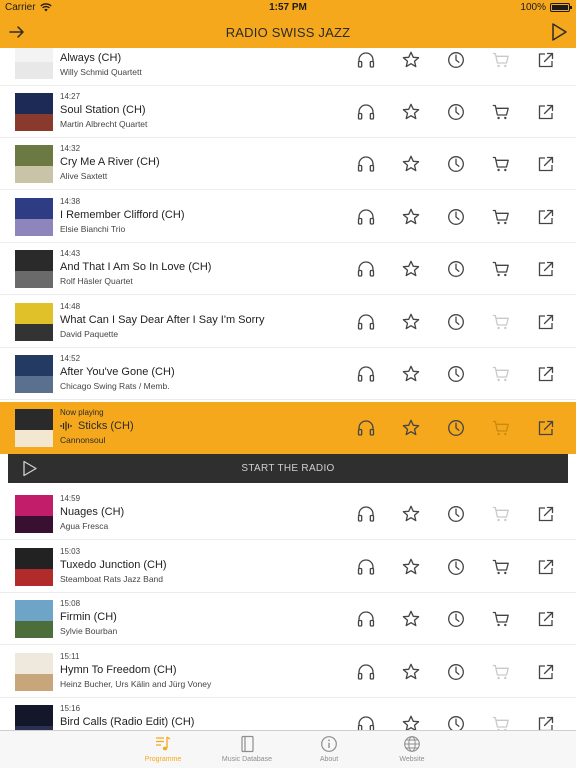  I want to click on book-icon, so click(247, 744).